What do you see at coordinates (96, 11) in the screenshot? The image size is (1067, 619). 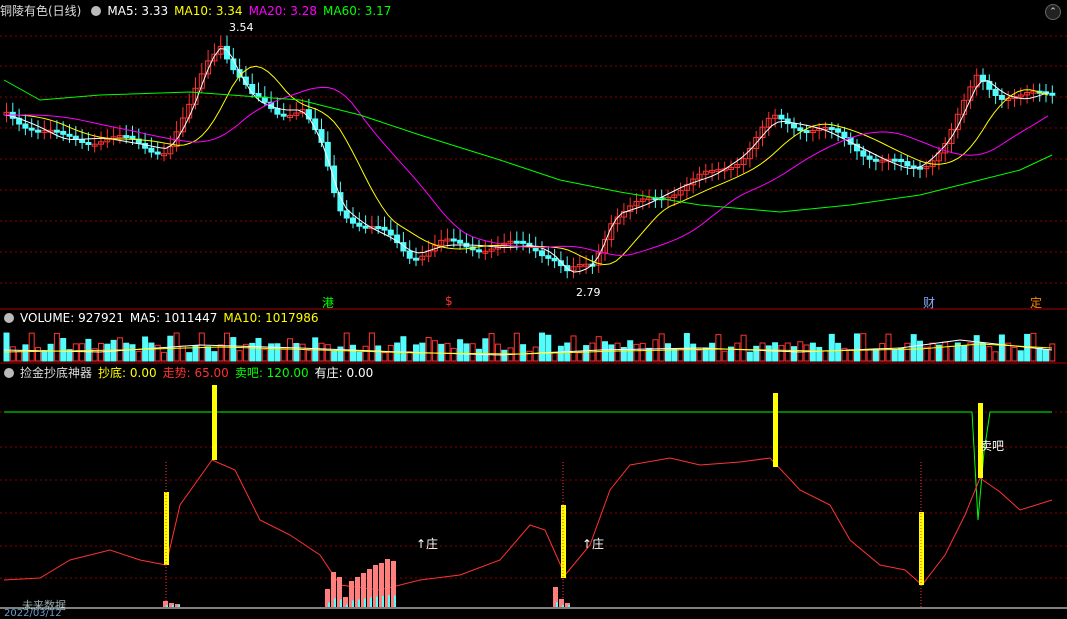 I see `settings-gear-icon` at bounding box center [96, 11].